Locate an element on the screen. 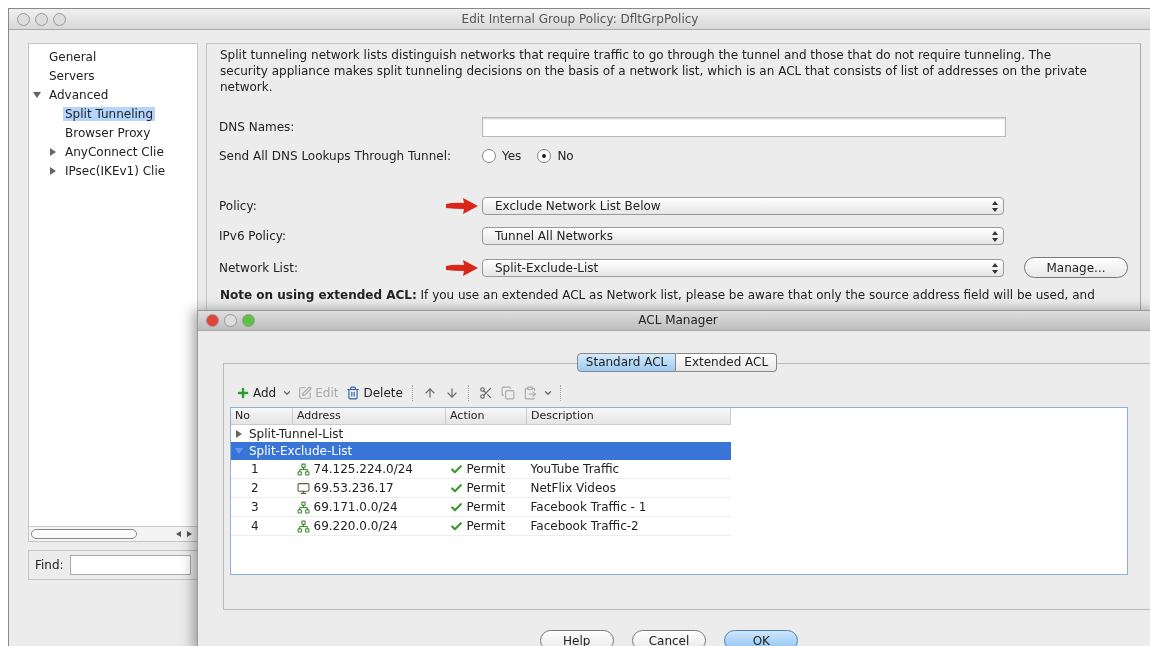 The height and width of the screenshot is (646, 1150). tab: Extended ACL is located at coordinates (727, 362).